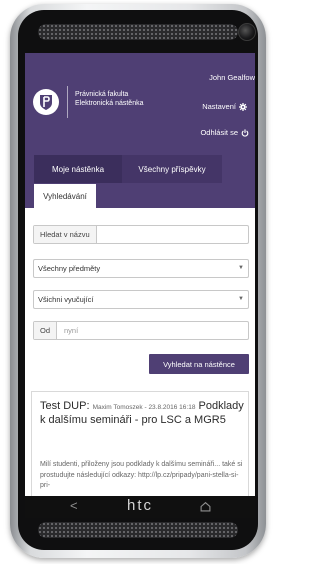 The height and width of the screenshot is (564, 320). I want to click on date-from-input: nyní, so click(71, 330).